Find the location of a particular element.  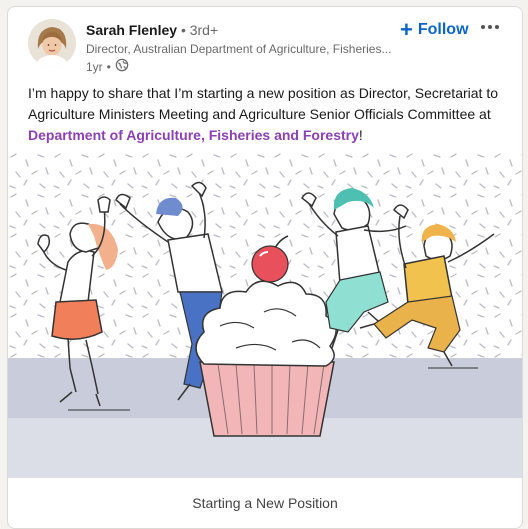

plus-icon: + is located at coordinates (406, 29).